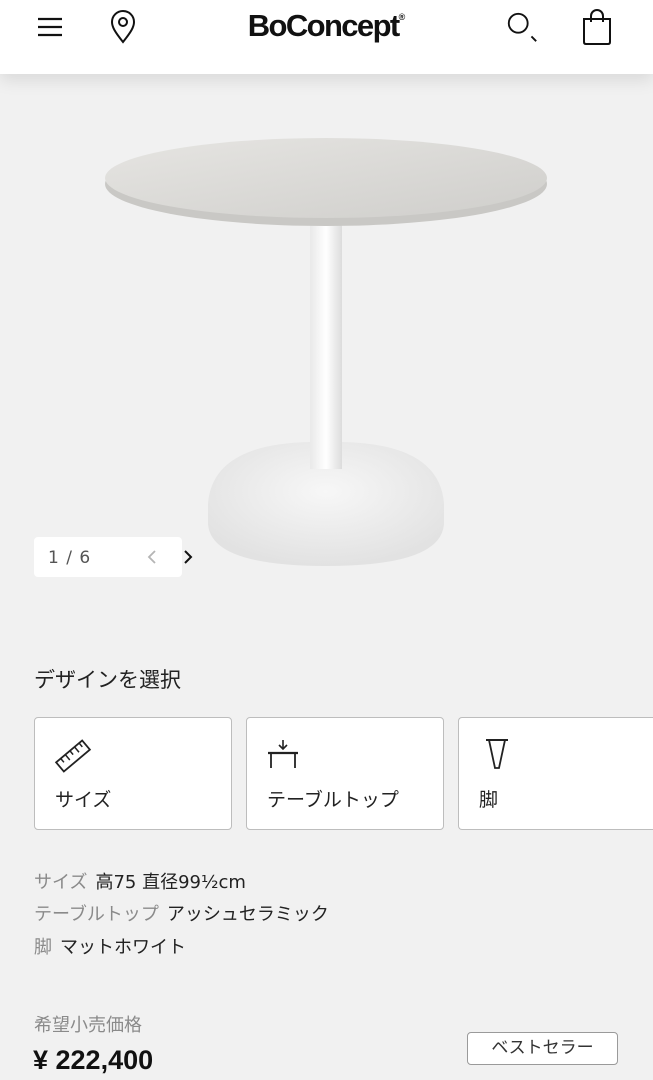 The width and height of the screenshot is (653, 1080). Describe the element at coordinates (522, 27) in the screenshot. I see `search-icon` at that location.